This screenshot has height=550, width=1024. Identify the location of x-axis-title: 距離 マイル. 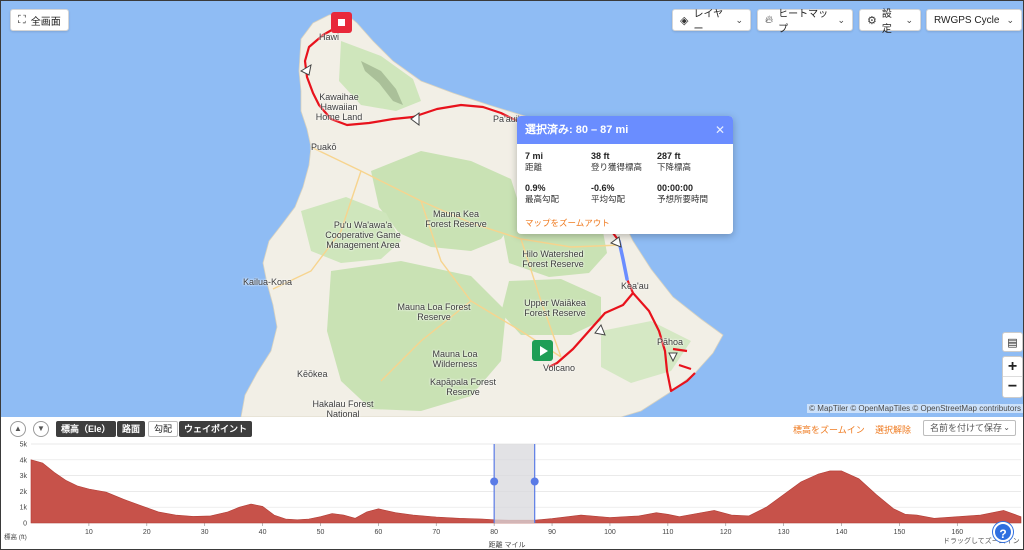
(507, 544).